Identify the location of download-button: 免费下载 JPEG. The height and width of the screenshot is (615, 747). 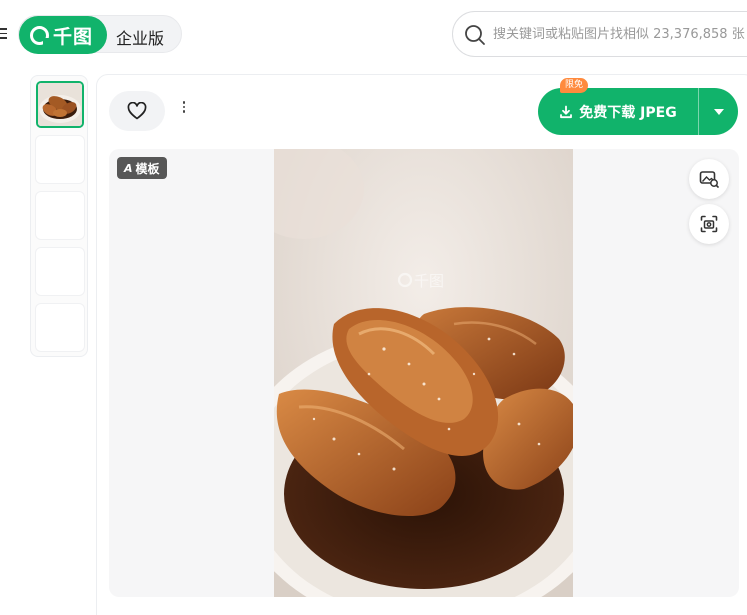
(618, 111).